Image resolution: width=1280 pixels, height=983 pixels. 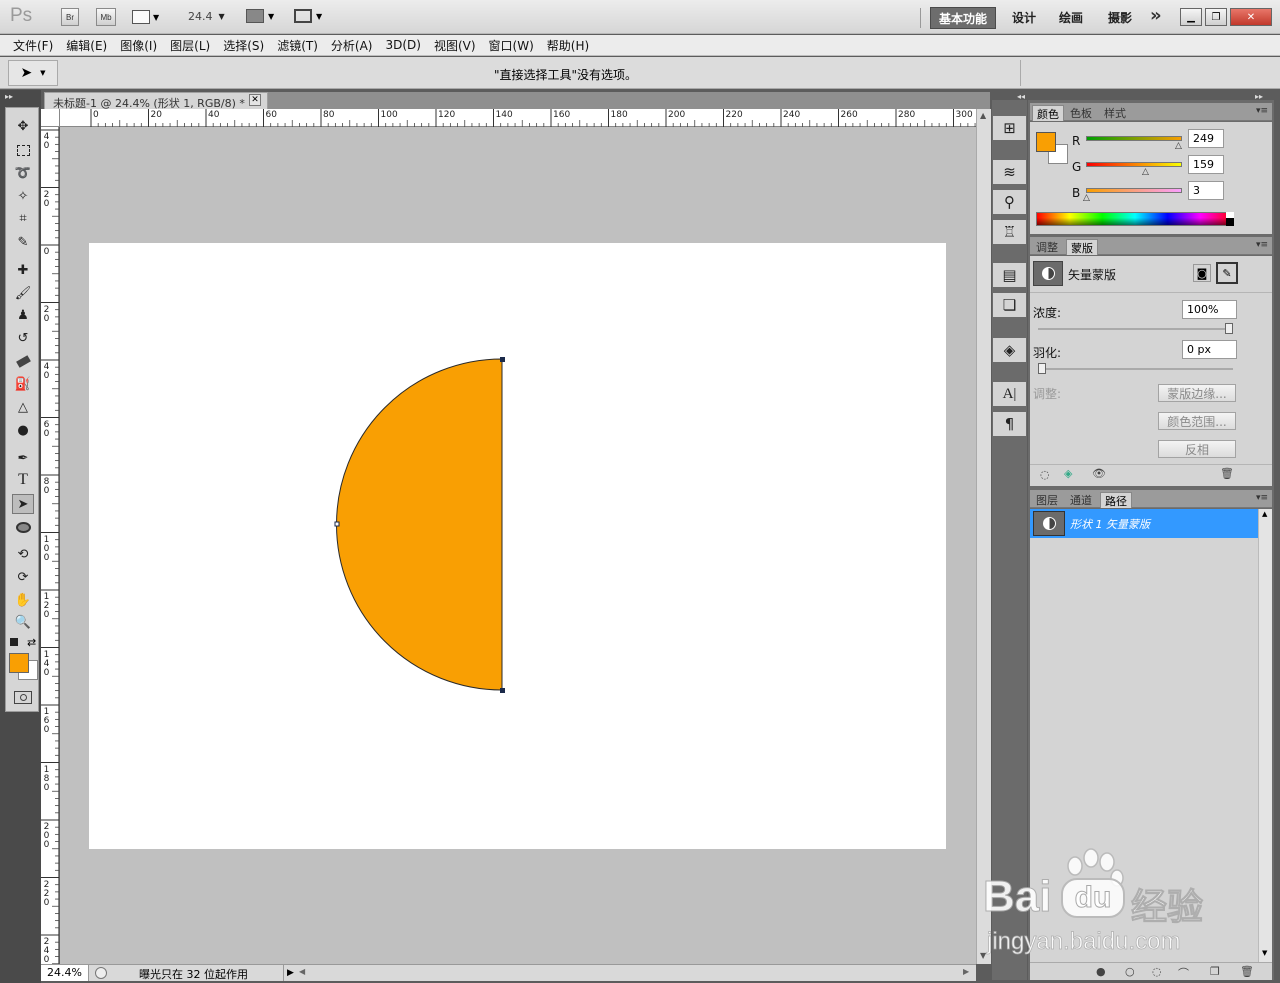 What do you see at coordinates (1156, 15) in the screenshot?
I see `more-workspaces-button: »` at bounding box center [1156, 15].